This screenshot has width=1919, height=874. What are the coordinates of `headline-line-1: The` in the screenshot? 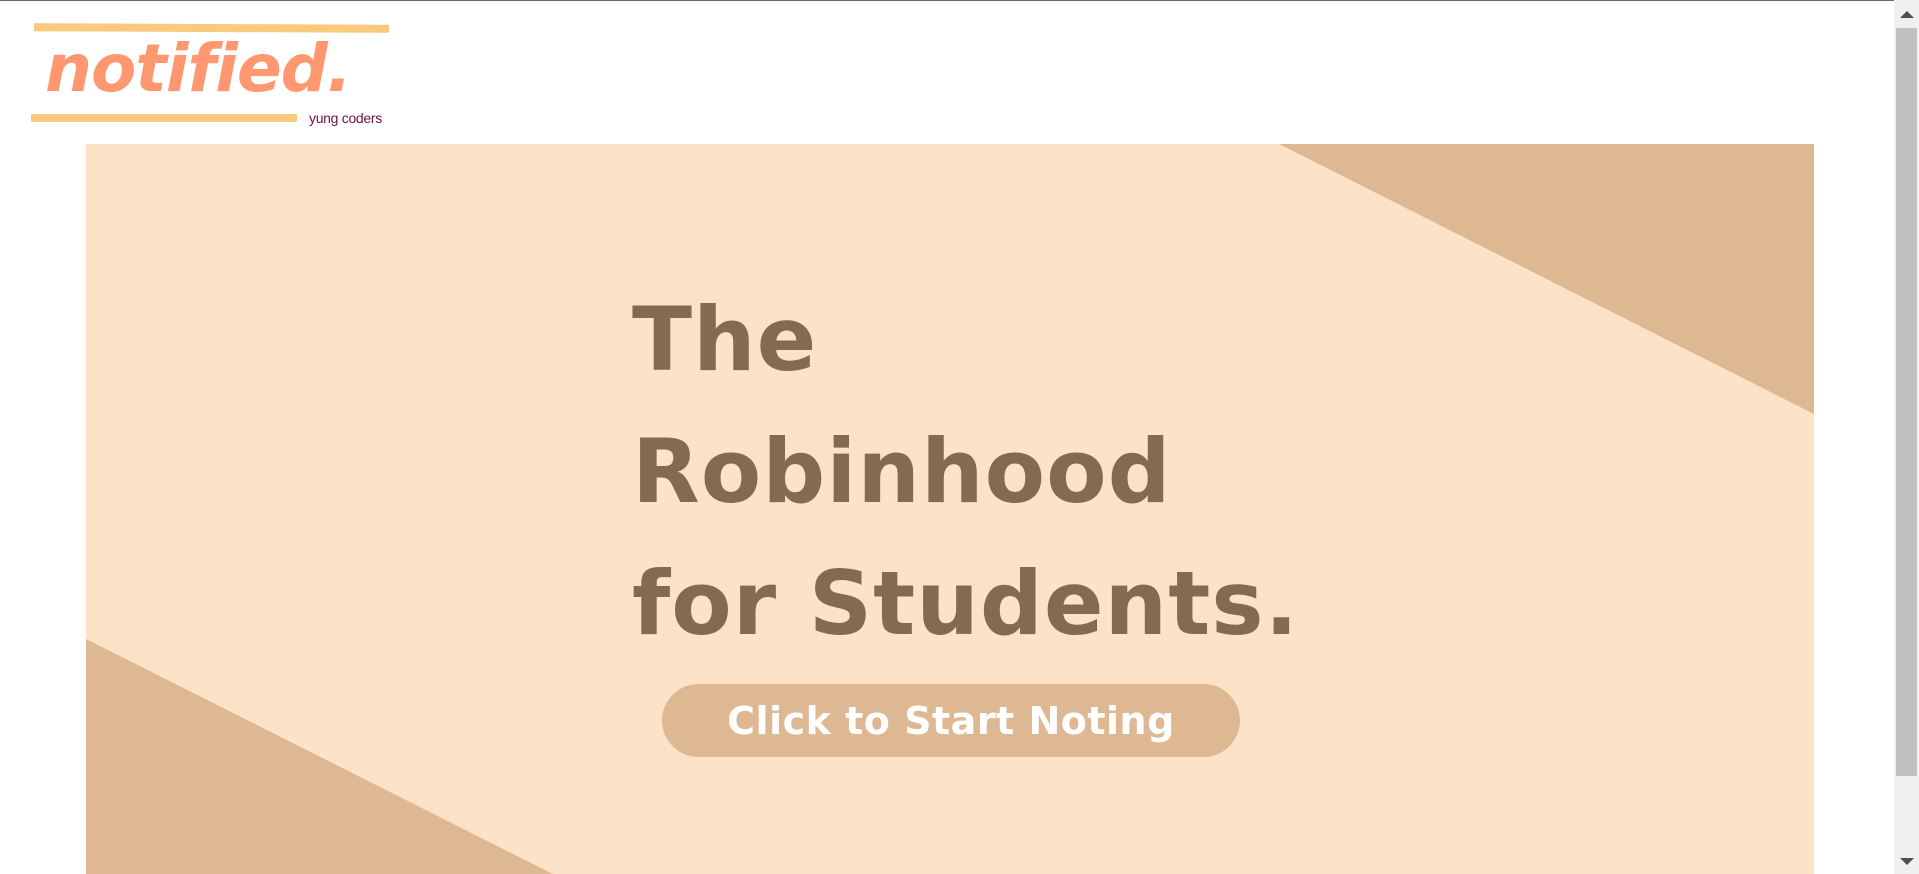 It's located at (725, 339).